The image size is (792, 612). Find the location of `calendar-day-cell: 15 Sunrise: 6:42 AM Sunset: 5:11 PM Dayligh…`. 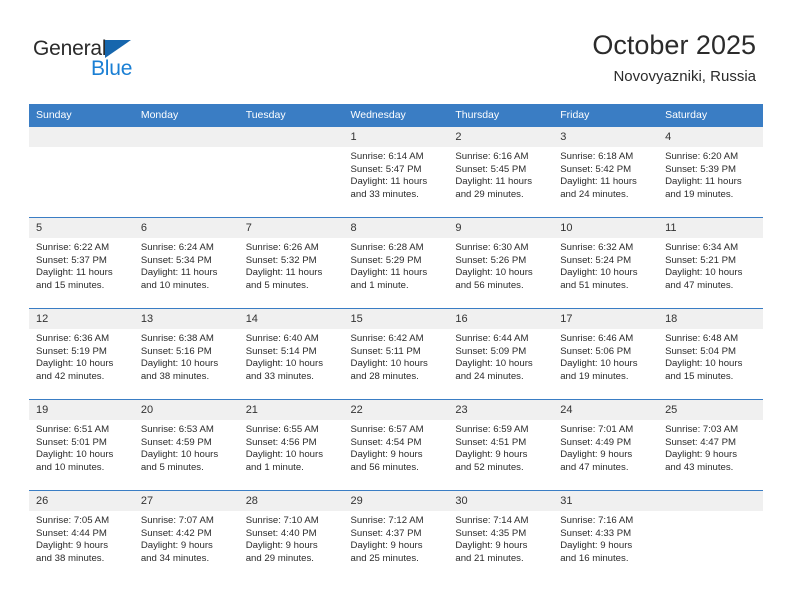

calendar-day-cell: 15 Sunrise: 6:42 AM Sunset: 5:11 PM Dayligh… is located at coordinates (396, 354).